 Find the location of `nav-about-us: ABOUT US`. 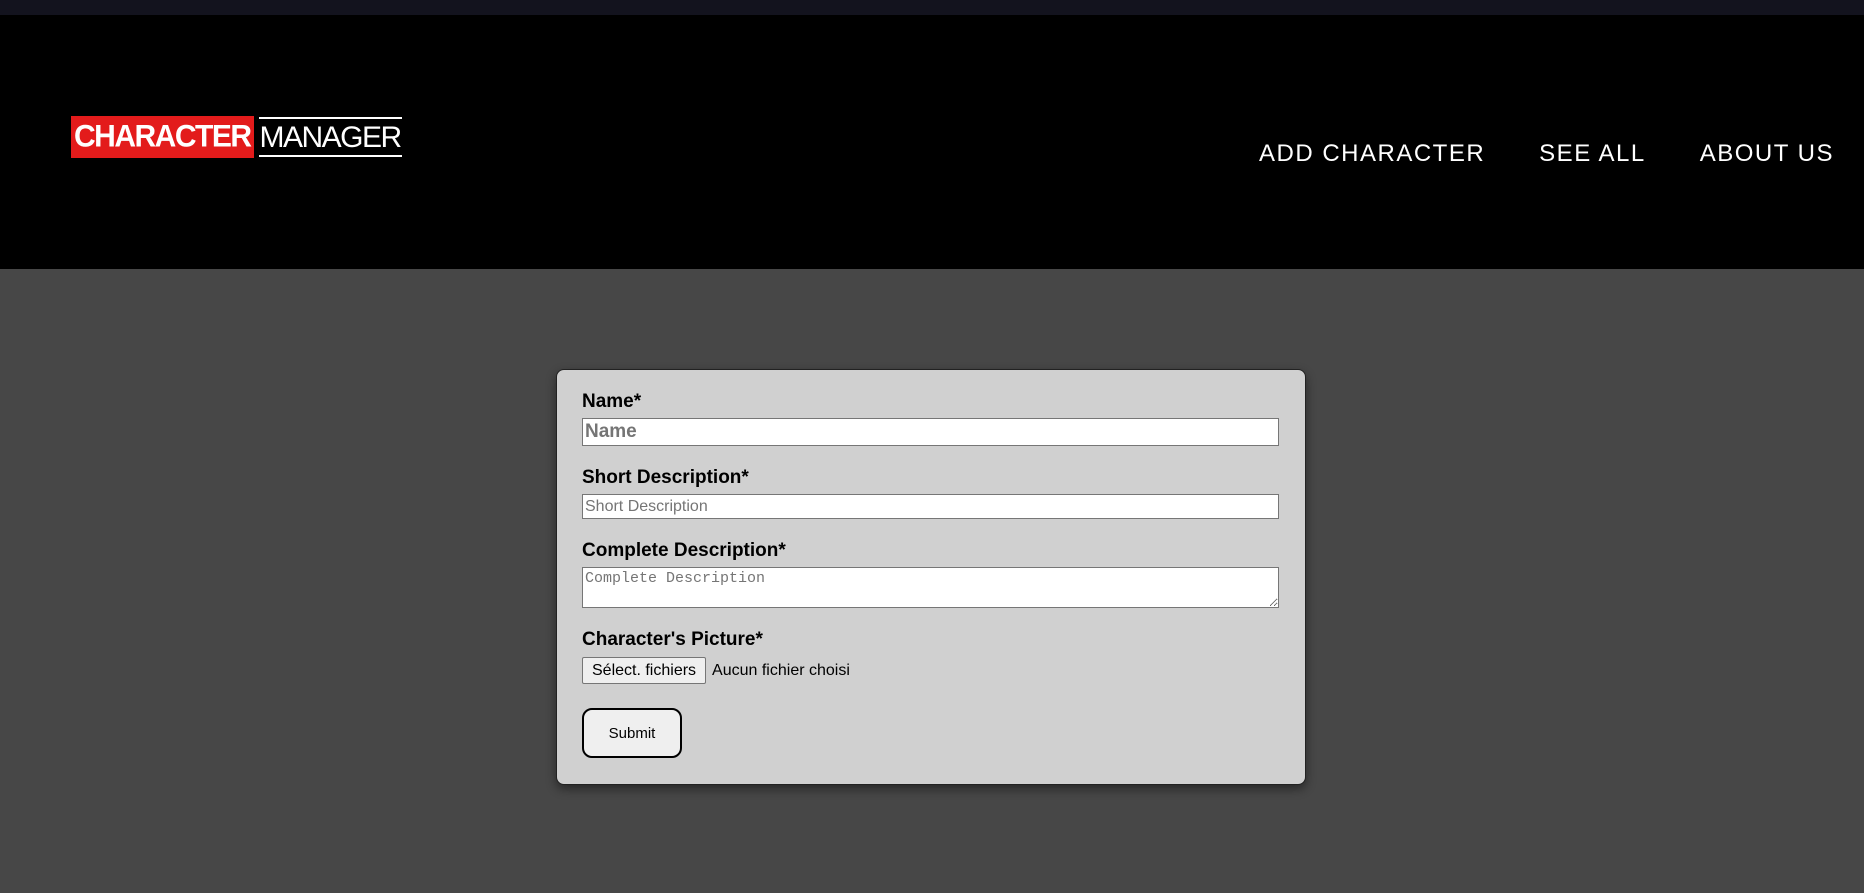

nav-about-us: ABOUT US is located at coordinates (1767, 154).